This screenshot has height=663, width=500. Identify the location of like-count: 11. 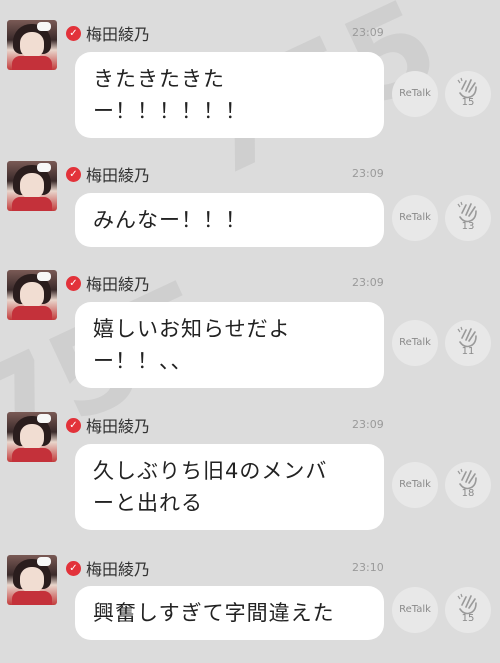
(468, 351).